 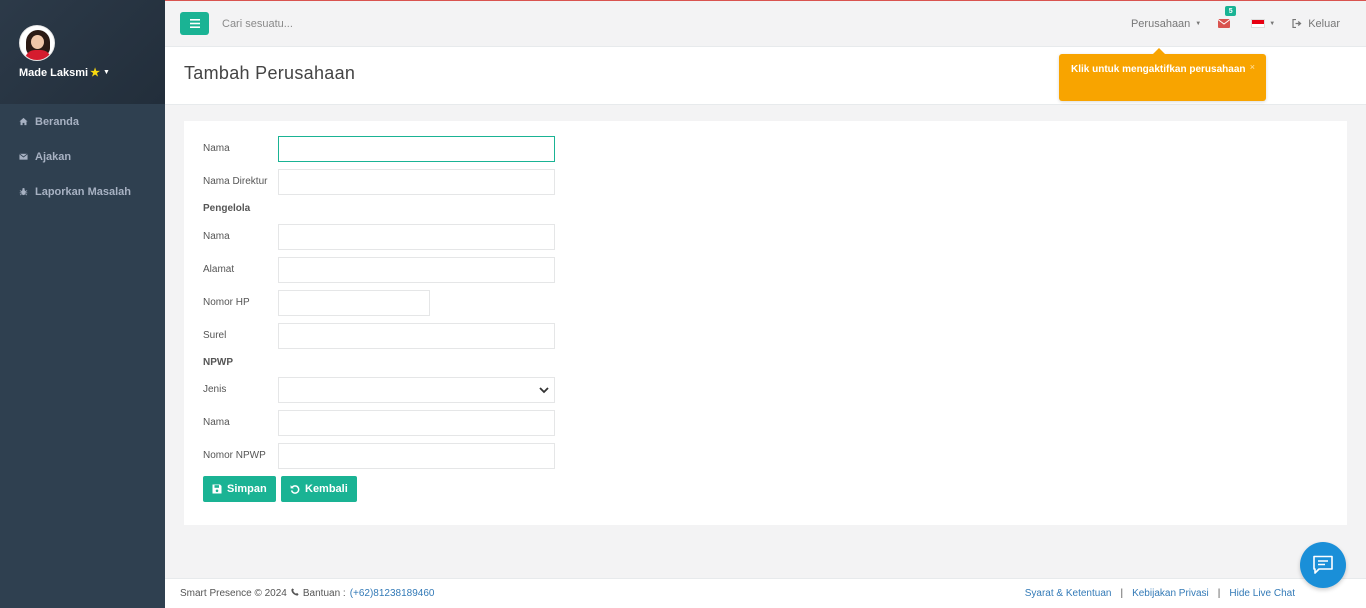 I want to click on pengelola-nomor-hp-input, so click(x=354, y=303).